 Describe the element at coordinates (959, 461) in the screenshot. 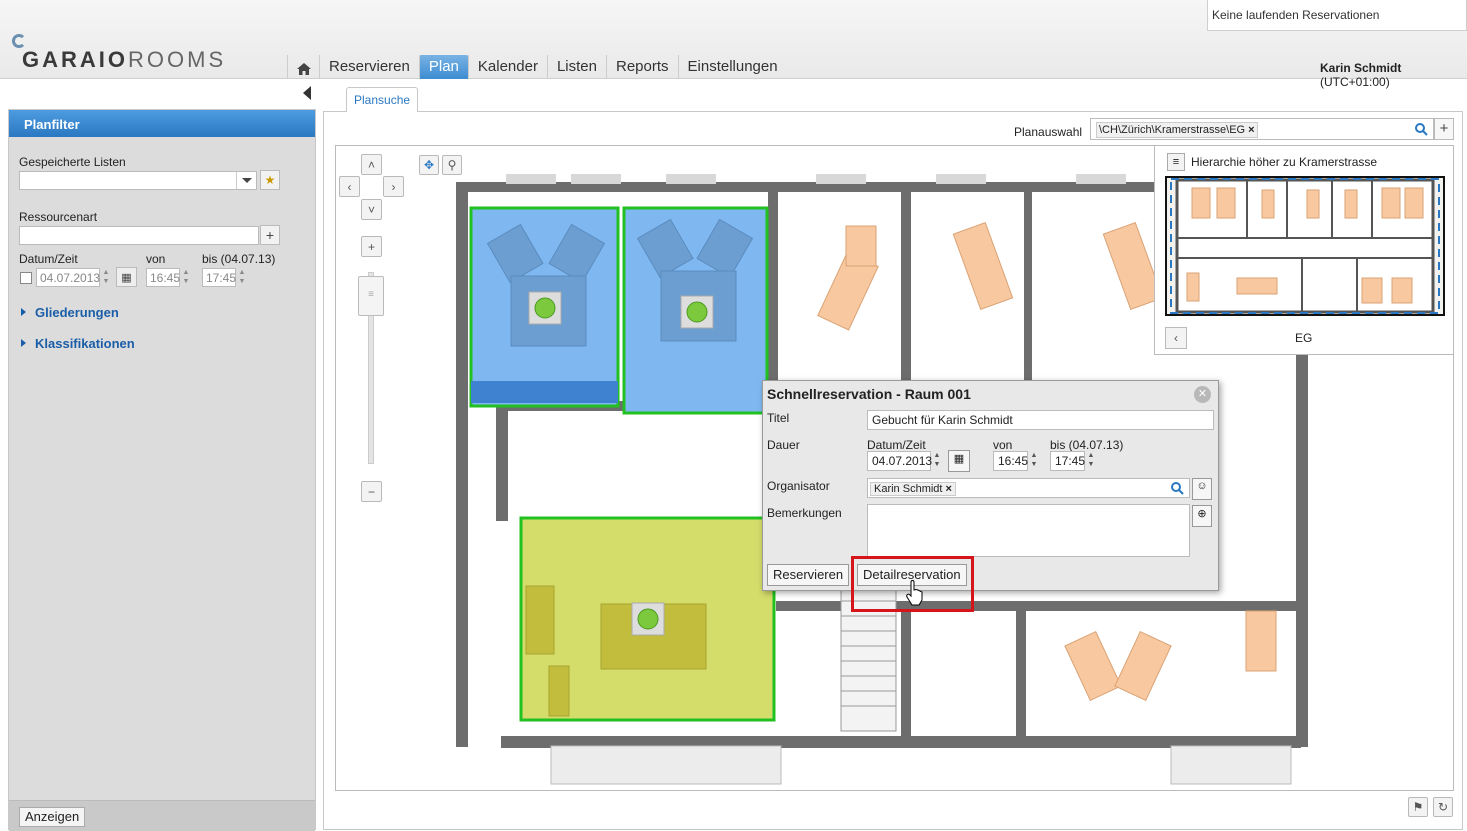

I see `dialog-calendar-button: ▦` at that location.